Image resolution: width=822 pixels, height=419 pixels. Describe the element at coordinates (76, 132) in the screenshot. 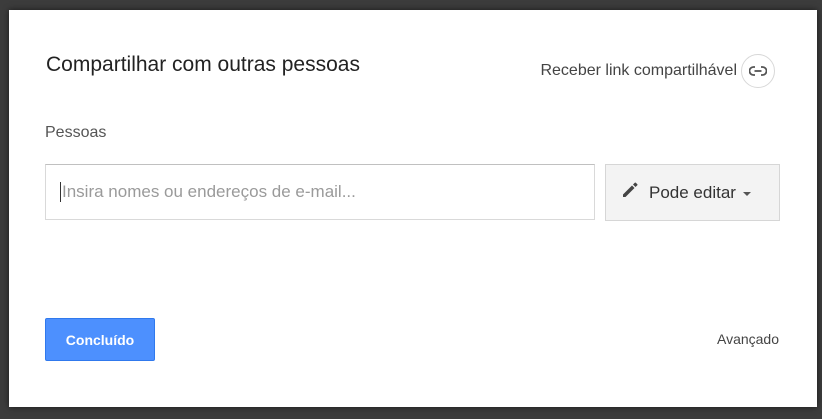

I see `people-section-label: Pessoas` at that location.